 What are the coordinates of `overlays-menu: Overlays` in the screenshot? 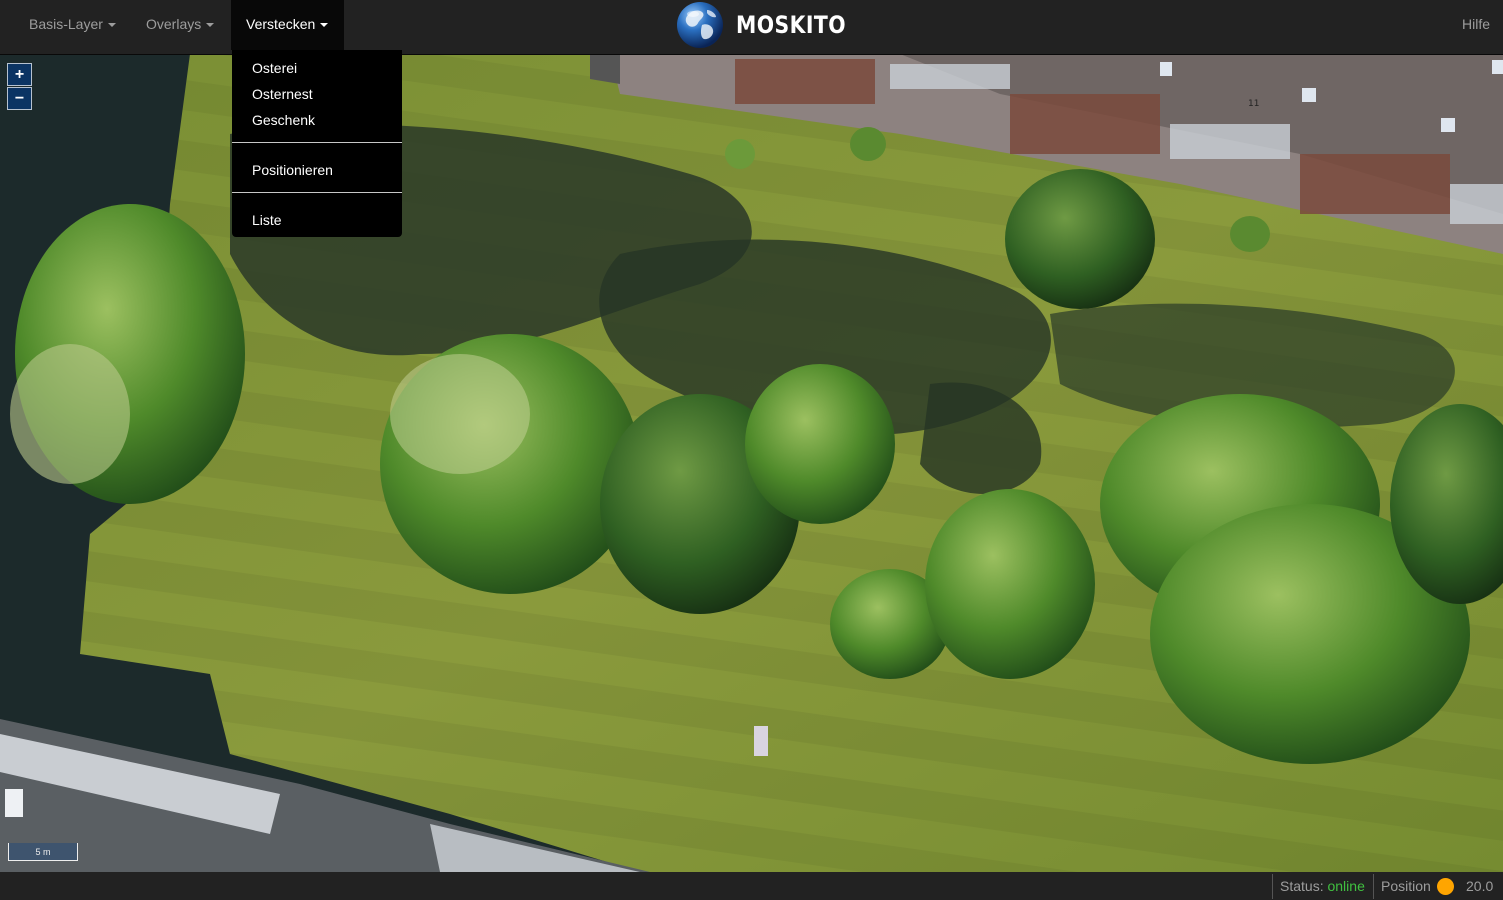 It's located at (180, 25).